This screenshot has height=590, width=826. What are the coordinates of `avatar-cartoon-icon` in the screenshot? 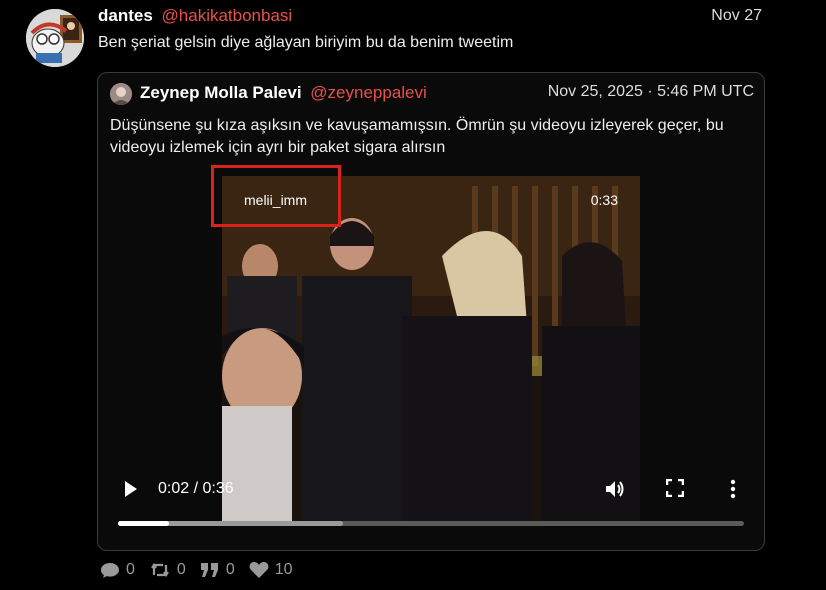 It's located at (55, 38).